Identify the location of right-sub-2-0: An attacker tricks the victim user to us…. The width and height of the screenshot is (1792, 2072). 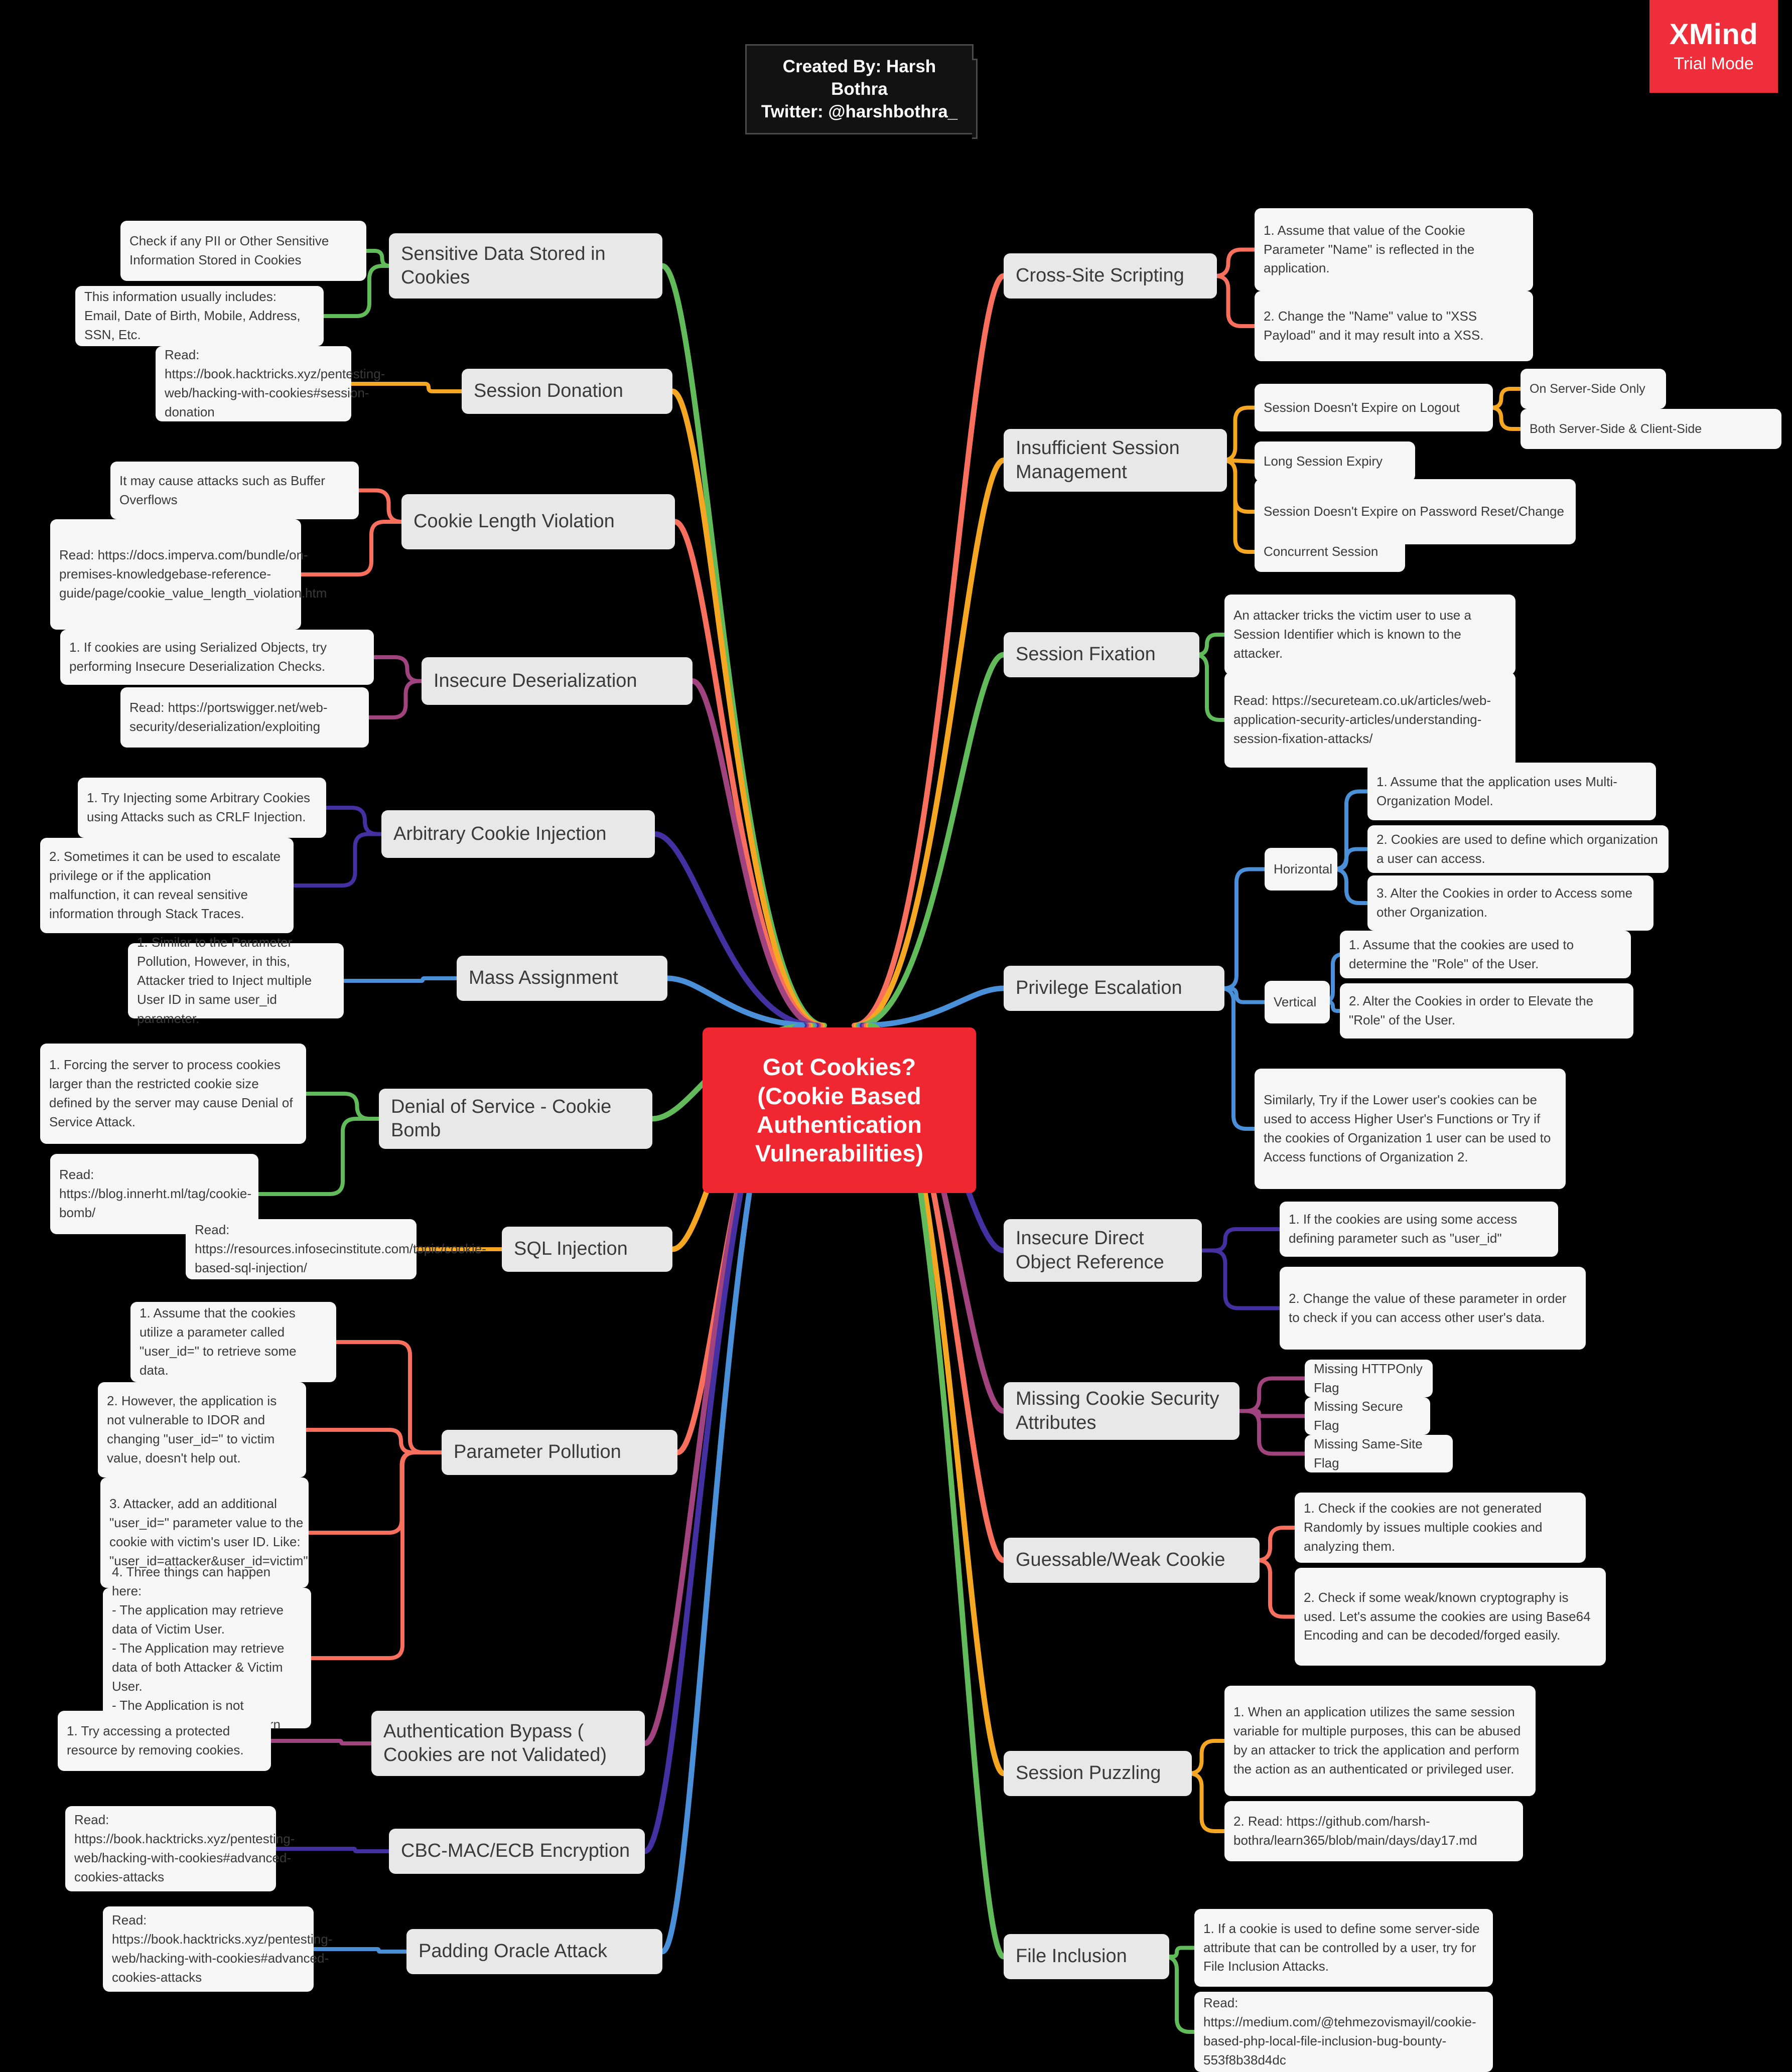
(1369, 635).